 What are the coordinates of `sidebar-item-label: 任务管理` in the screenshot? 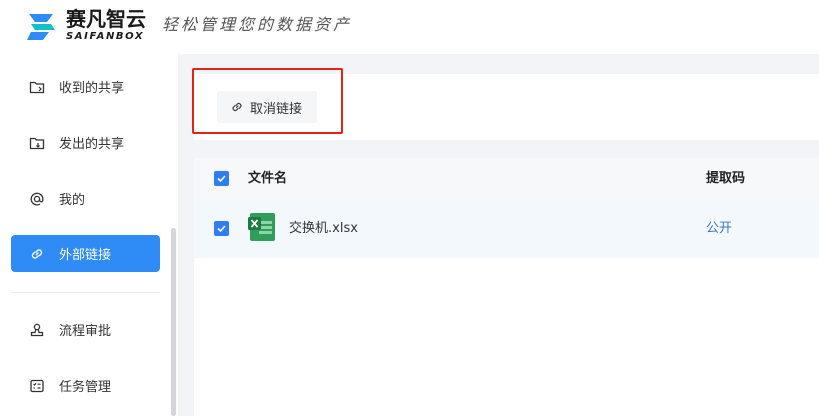 It's located at (85, 387).